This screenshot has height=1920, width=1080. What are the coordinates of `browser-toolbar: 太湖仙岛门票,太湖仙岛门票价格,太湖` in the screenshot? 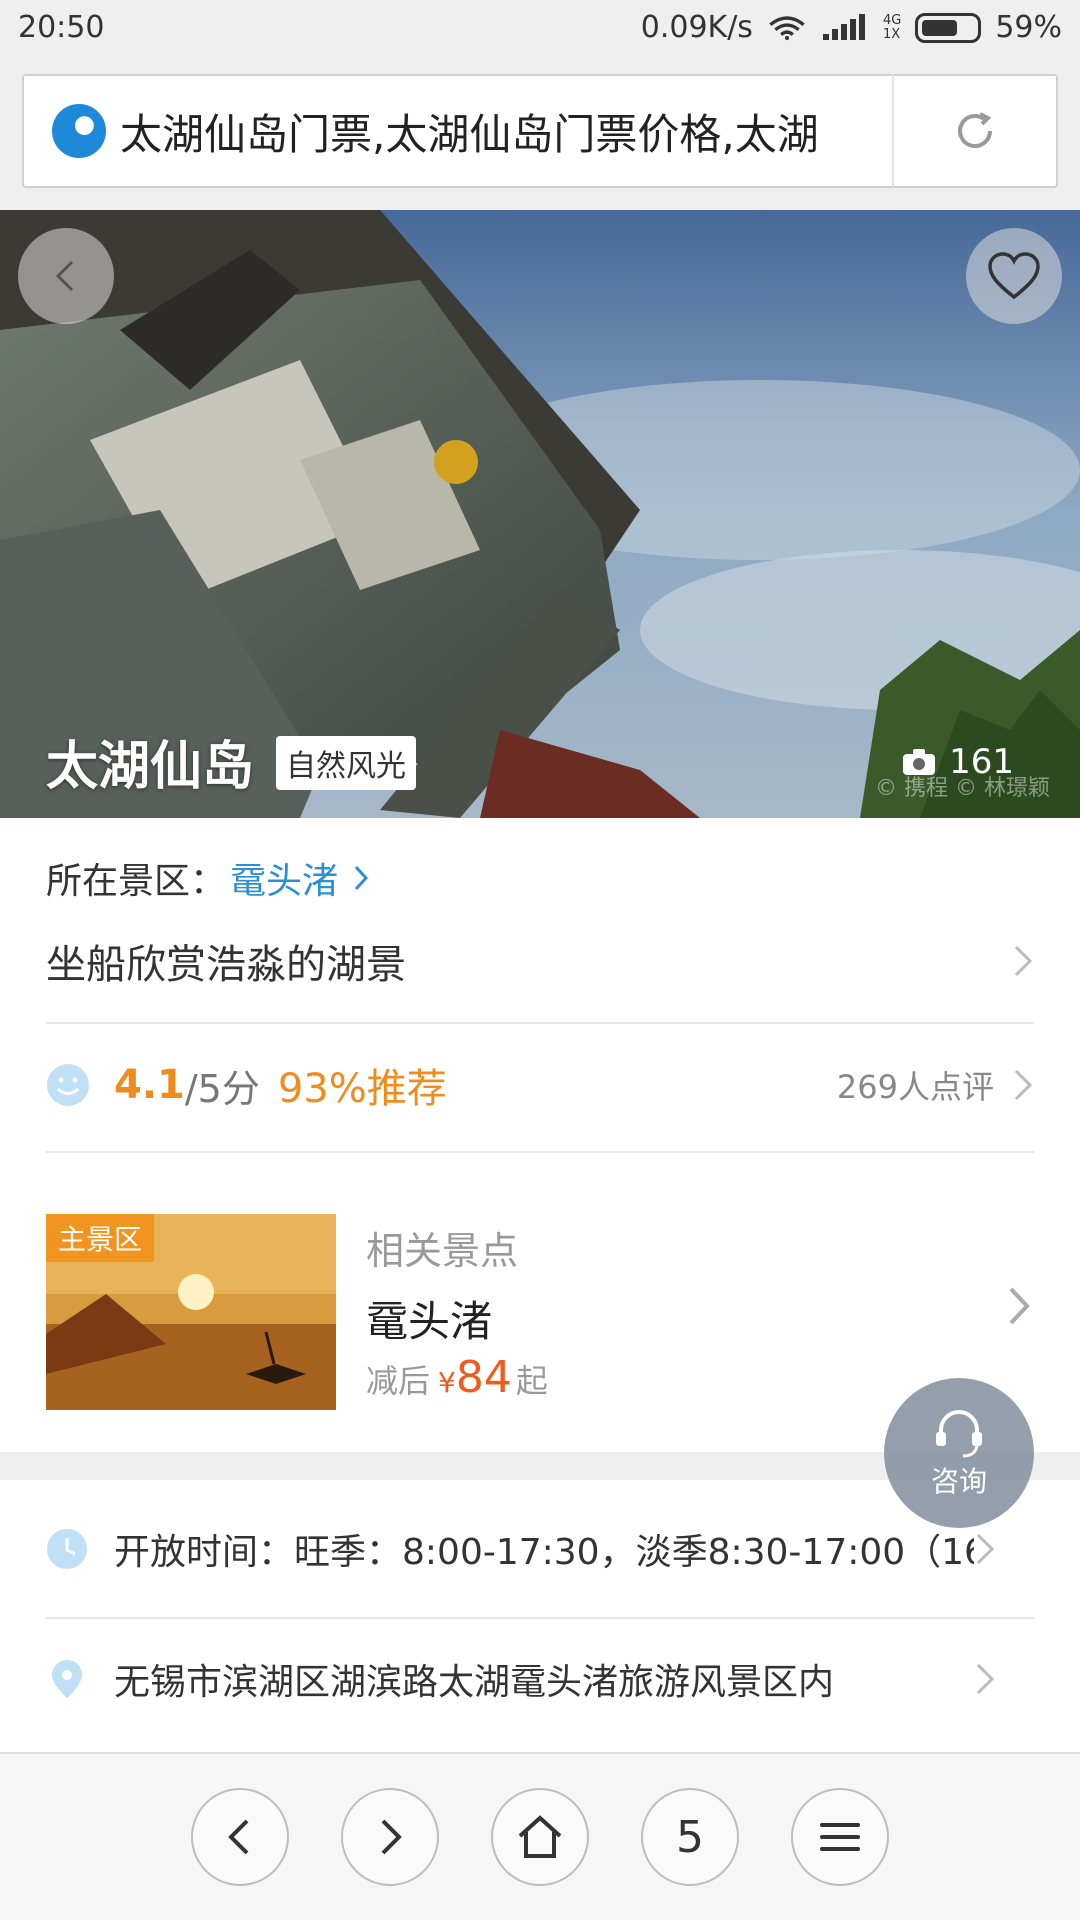 It's located at (540, 135).